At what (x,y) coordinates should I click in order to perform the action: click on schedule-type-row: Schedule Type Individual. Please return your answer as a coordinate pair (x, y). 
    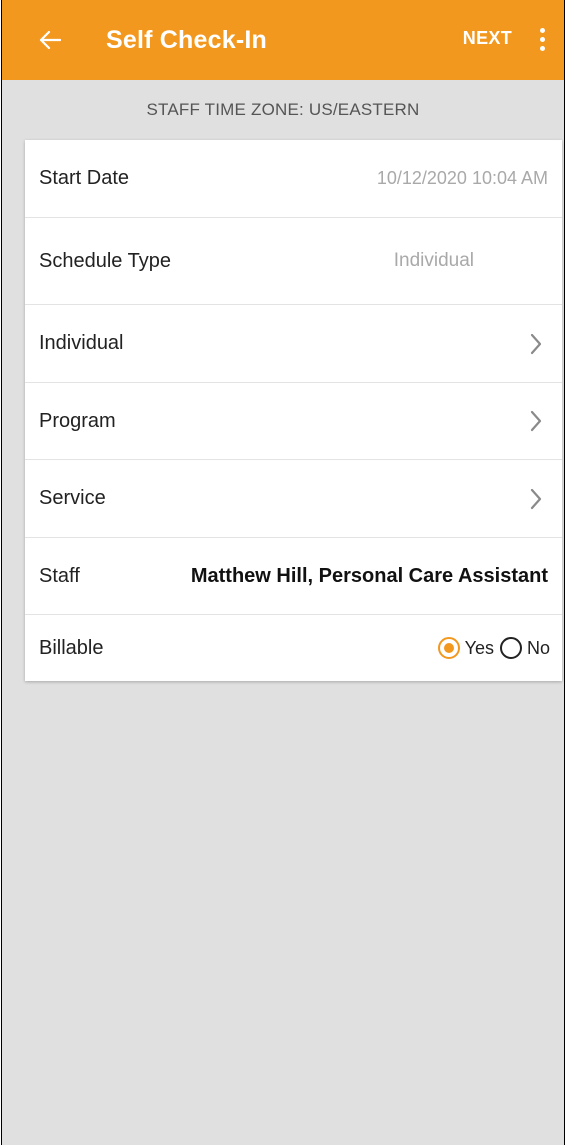
    Looking at the image, I should click on (293, 261).